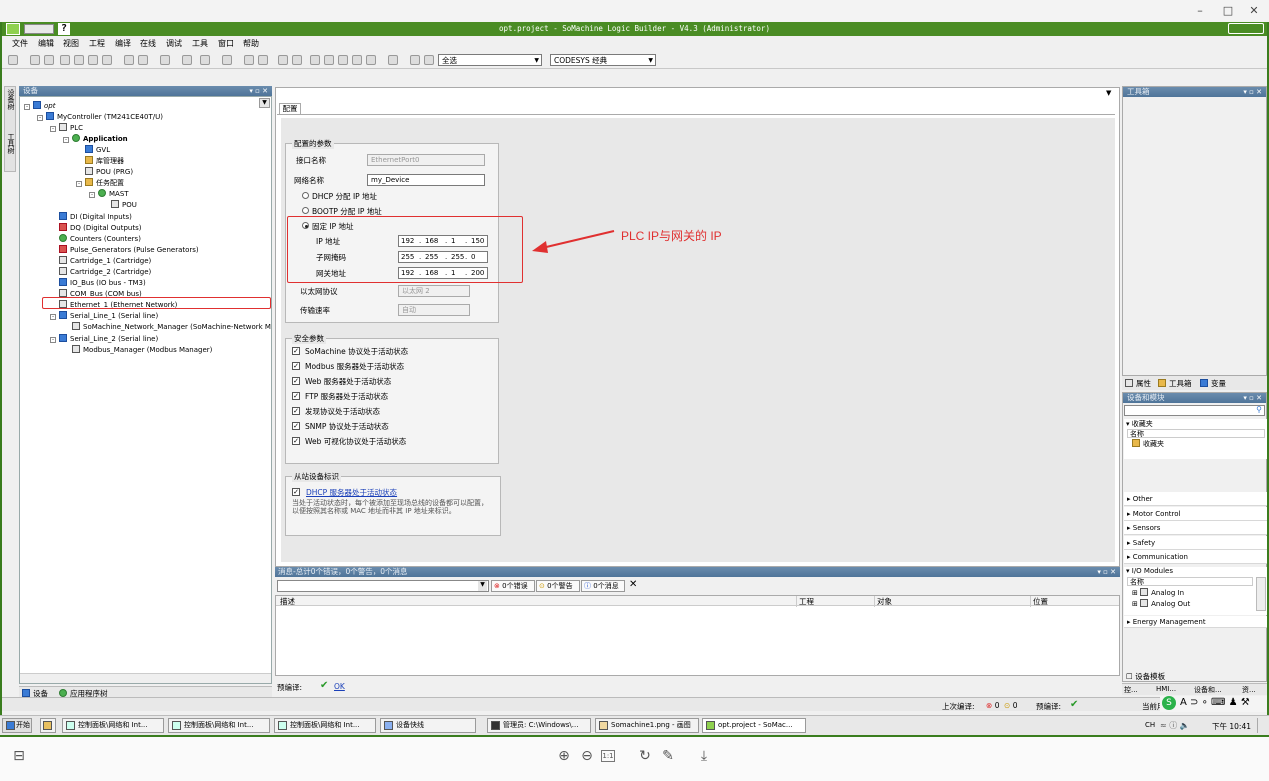 The image size is (1269, 781). Describe the element at coordinates (633, 585) in the screenshot. I see `clear-messages-icon: ✕` at that location.